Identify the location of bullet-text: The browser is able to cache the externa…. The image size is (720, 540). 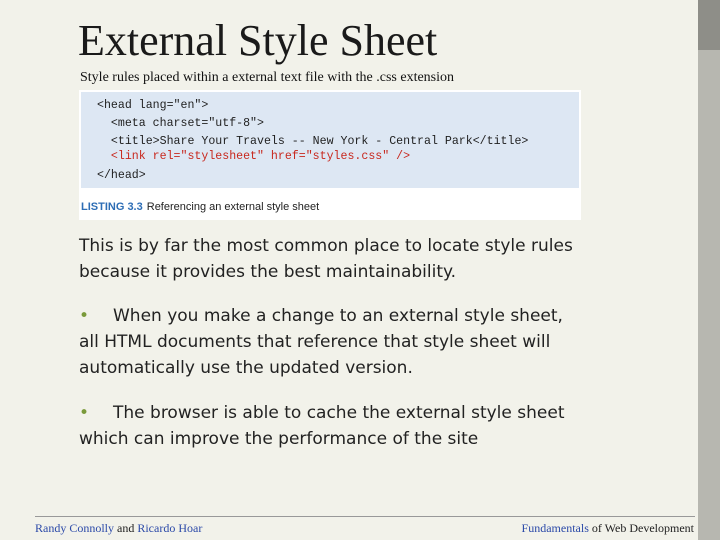
(322, 426).